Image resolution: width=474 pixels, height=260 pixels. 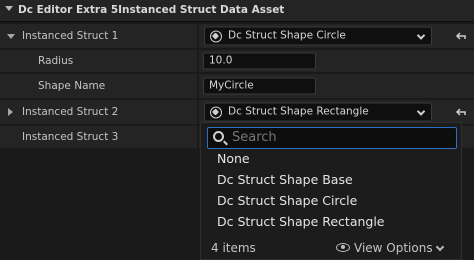 I want to click on view-options-button: View Options, so click(x=393, y=248).